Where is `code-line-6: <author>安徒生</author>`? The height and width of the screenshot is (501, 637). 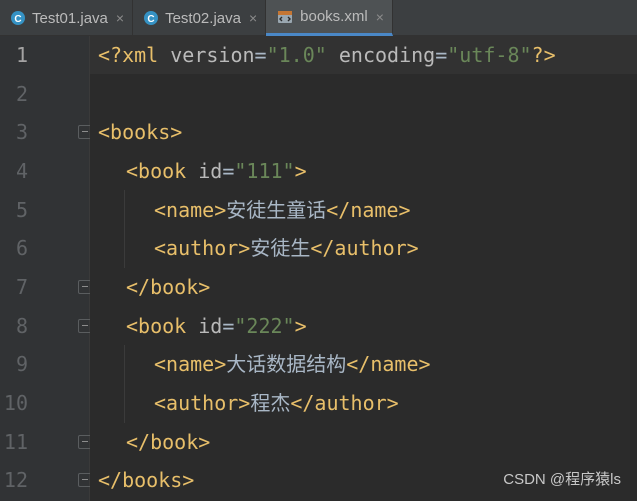 code-line-6: <author>安徒生</author> is located at coordinates (286, 248).